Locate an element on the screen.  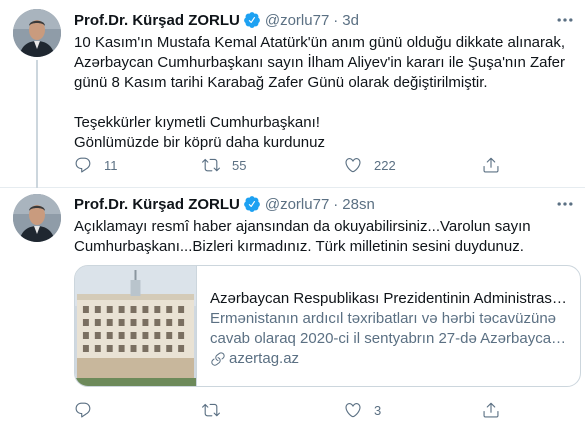
link-icon is located at coordinates (218, 359).